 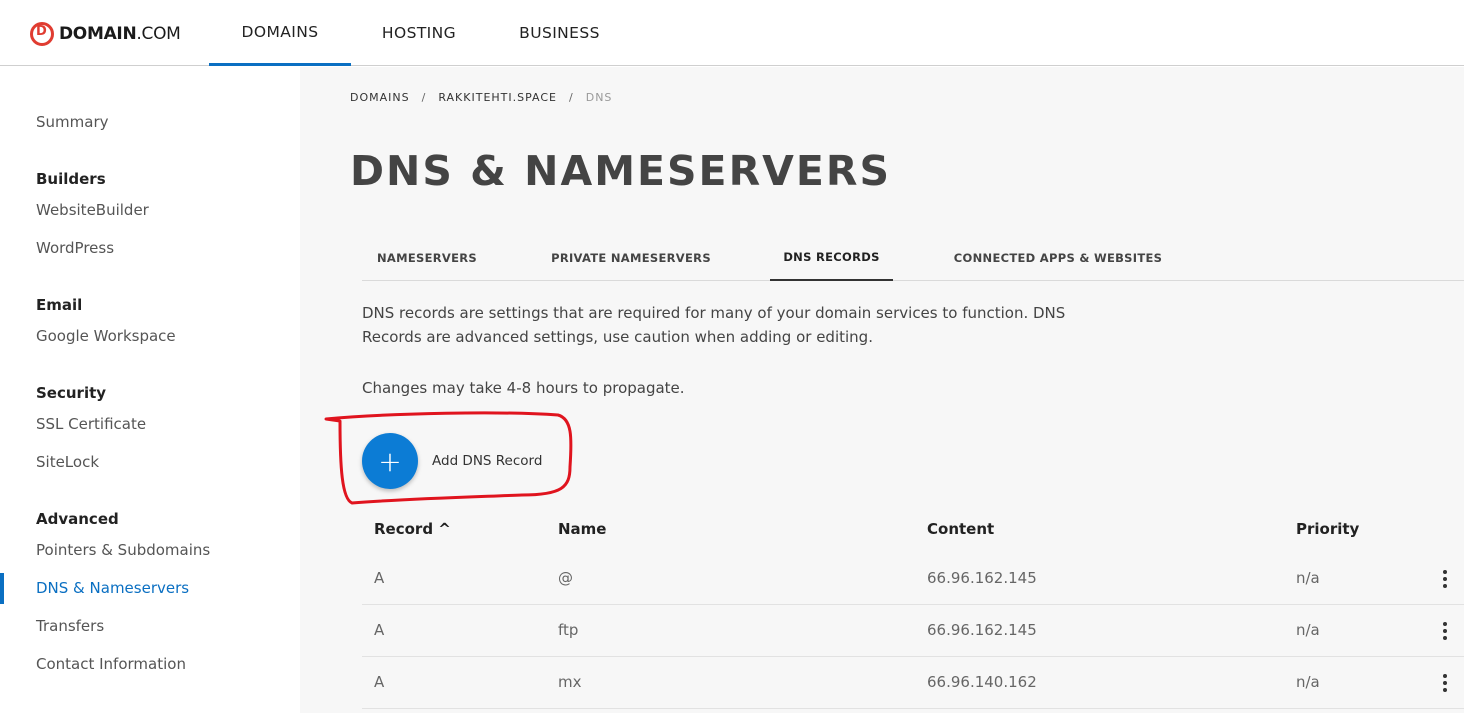 I want to click on add-dns-record-label: Add DNS Record, so click(x=487, y=461).